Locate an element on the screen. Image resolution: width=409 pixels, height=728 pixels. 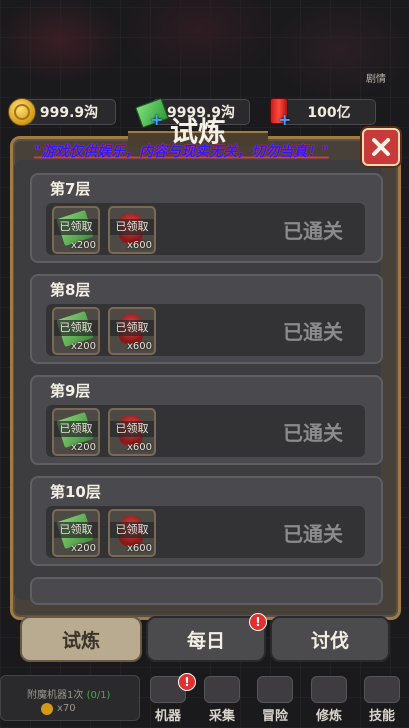
gold-resource: 999.9沟 is located at coordinates (69, 112).